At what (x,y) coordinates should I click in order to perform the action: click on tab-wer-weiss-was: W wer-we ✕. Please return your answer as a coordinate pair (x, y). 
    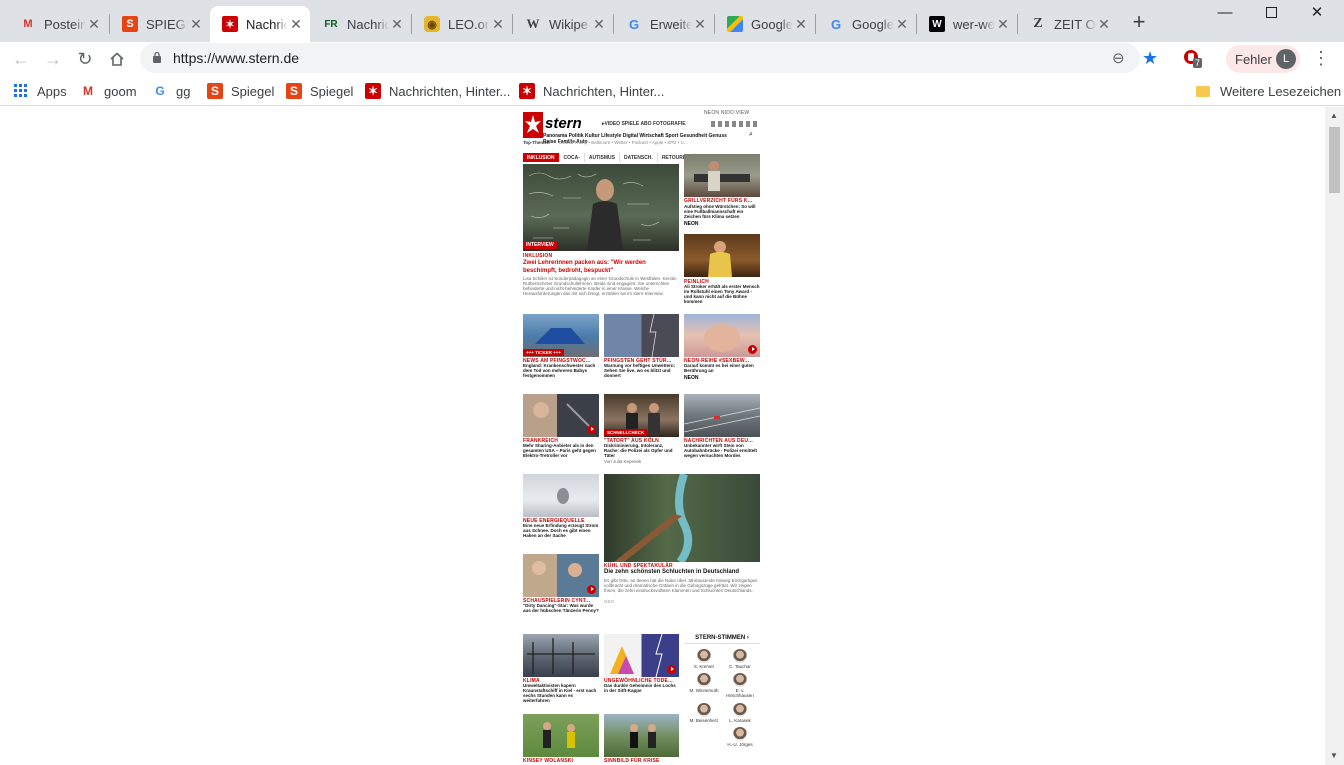
    Looking at the image, I should click on (967, 24).